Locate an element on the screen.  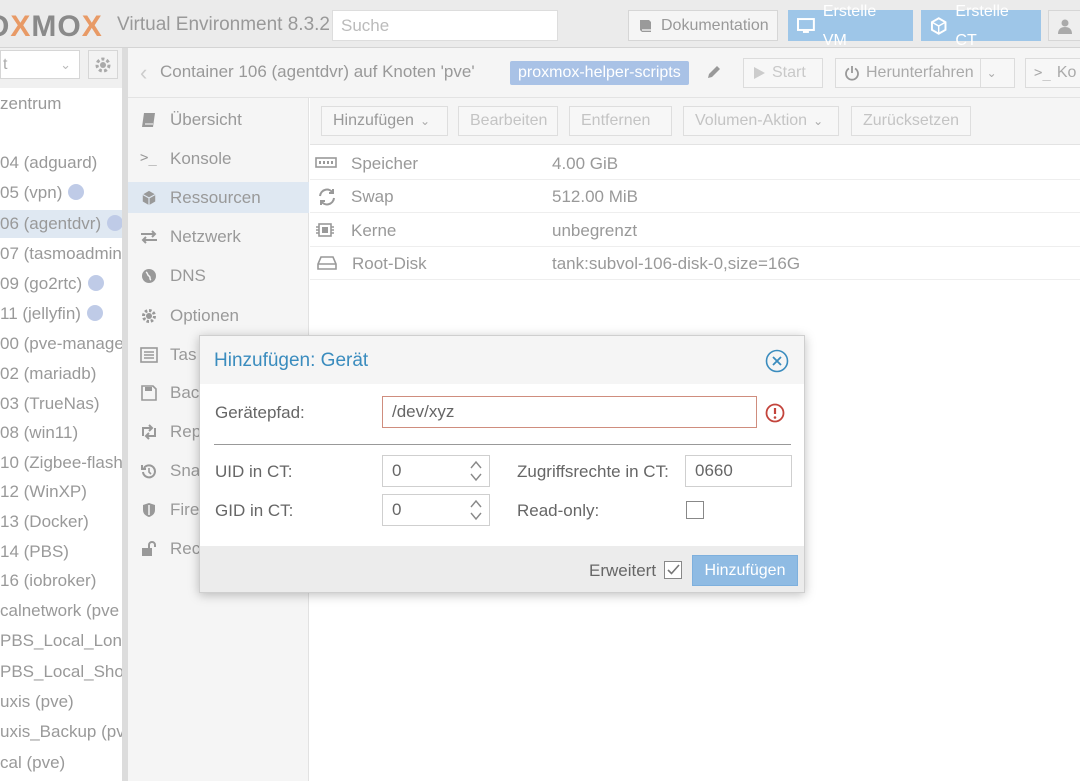
pencil-icon is located at coordinates (714, 74).